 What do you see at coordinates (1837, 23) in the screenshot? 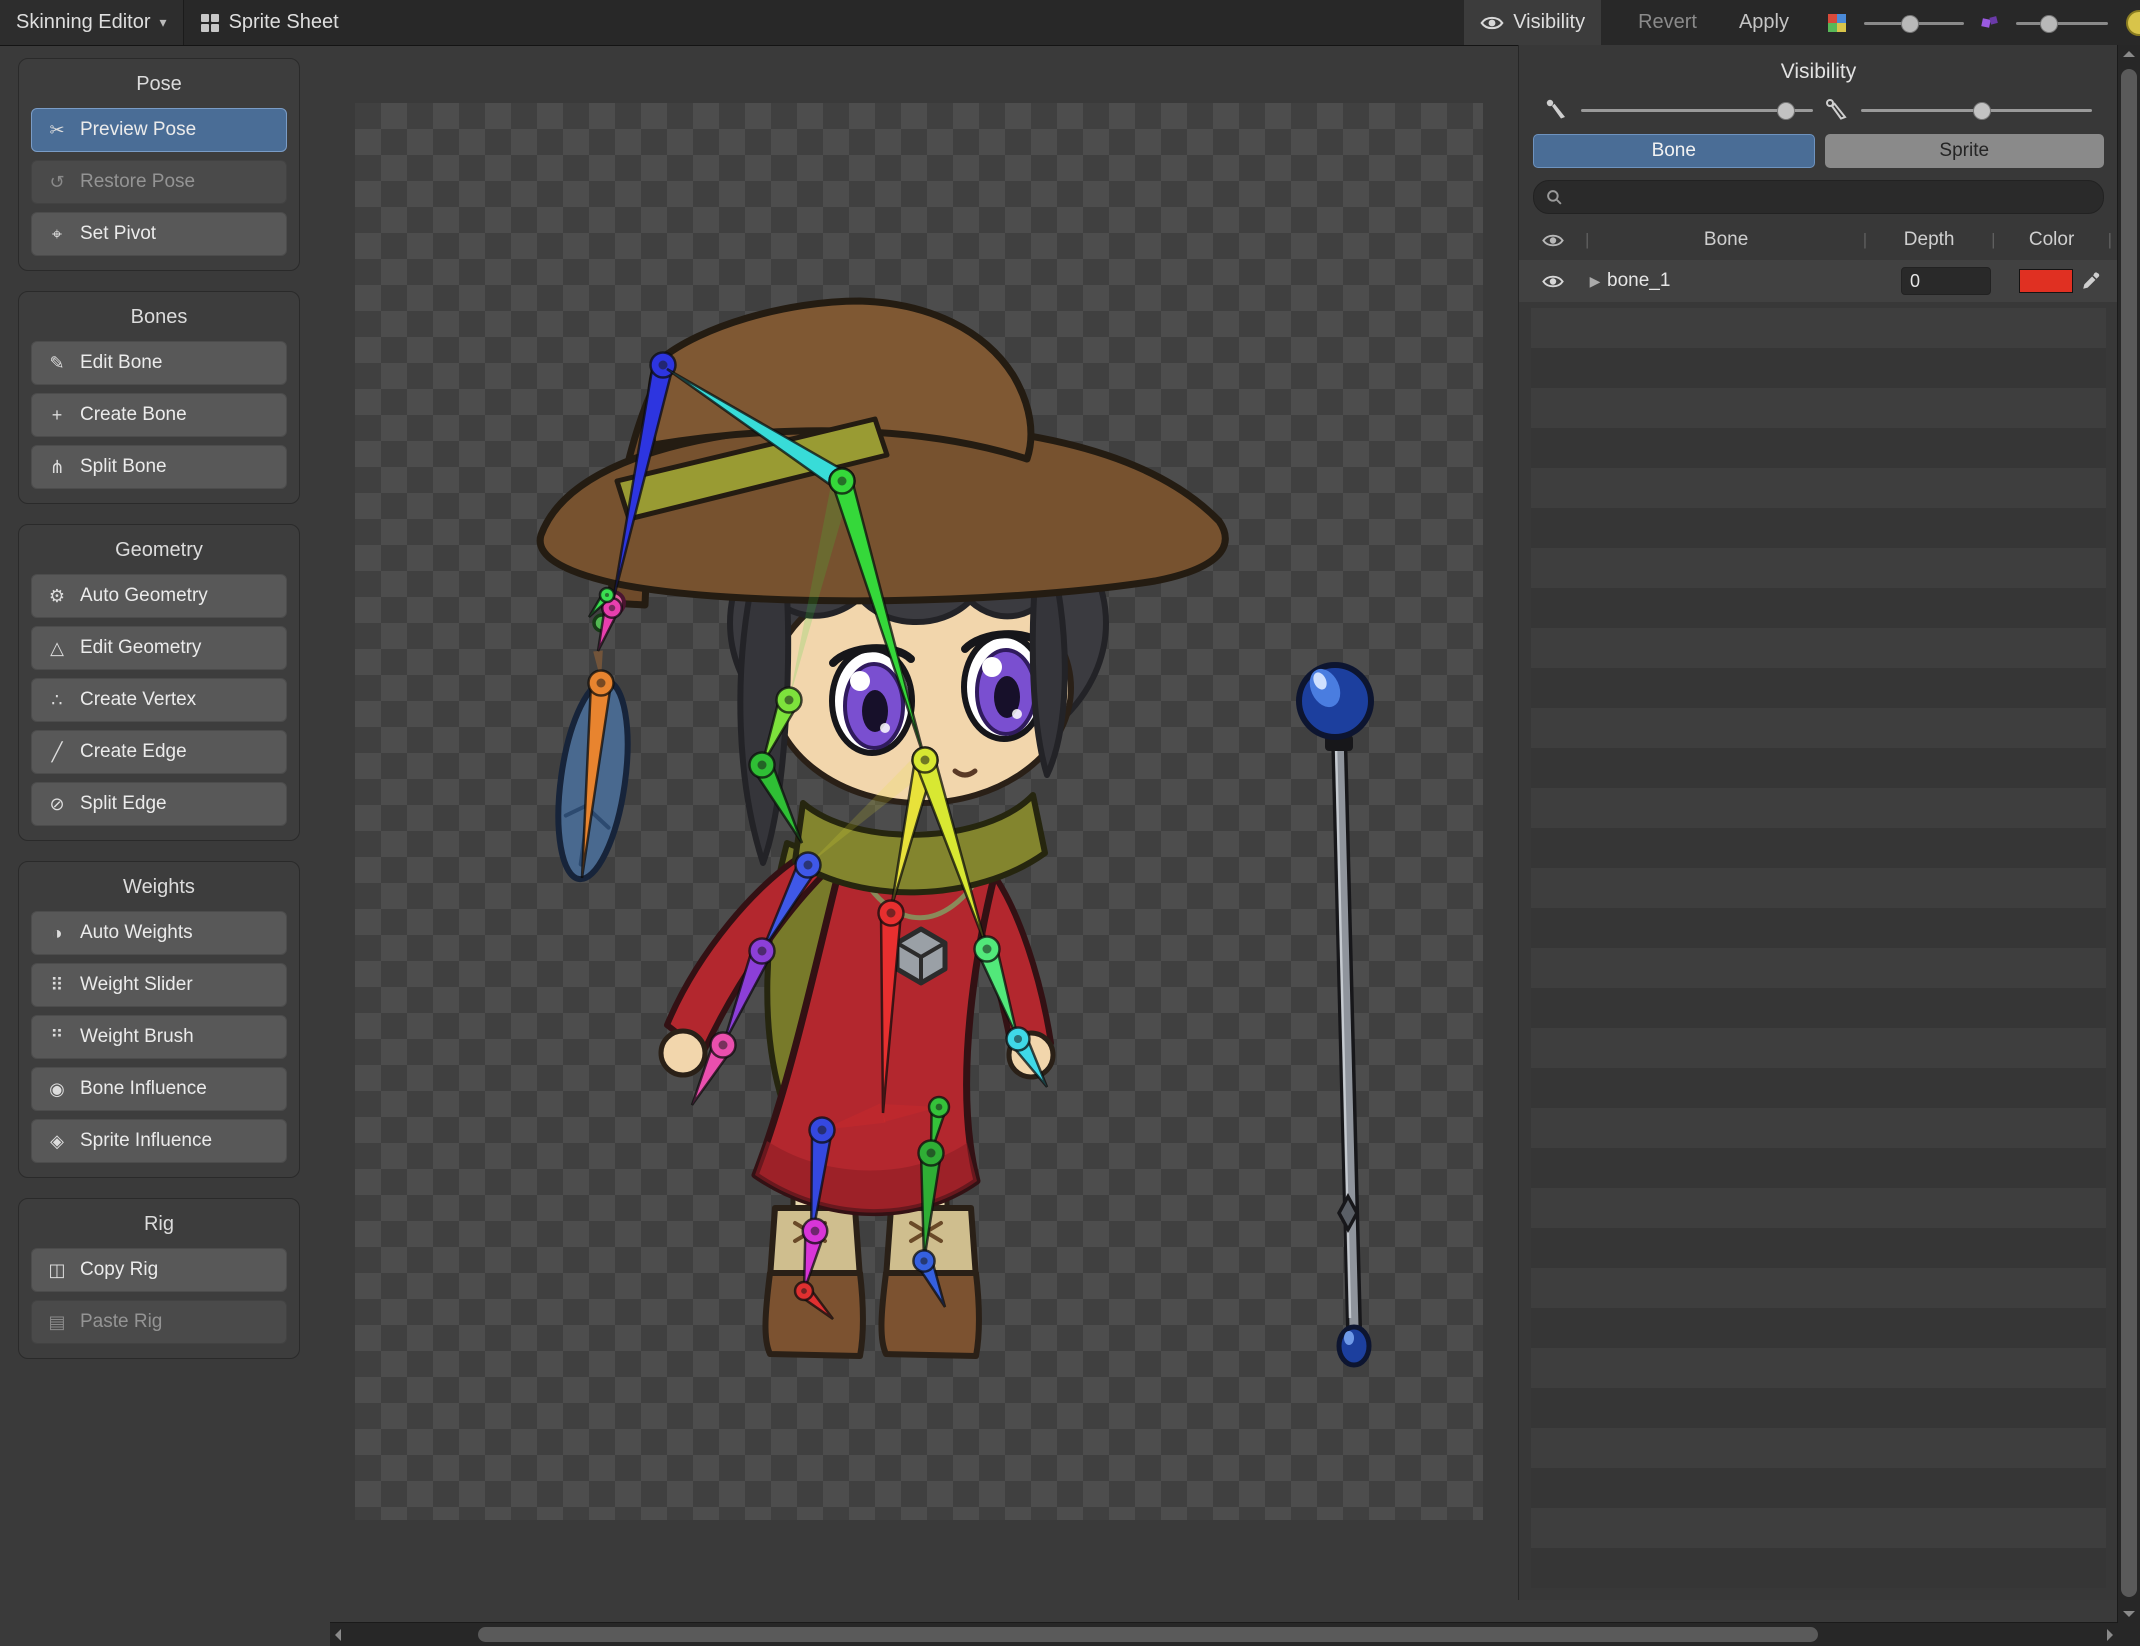
I see `color-grid-icon` at bounding box center [1837, 23].